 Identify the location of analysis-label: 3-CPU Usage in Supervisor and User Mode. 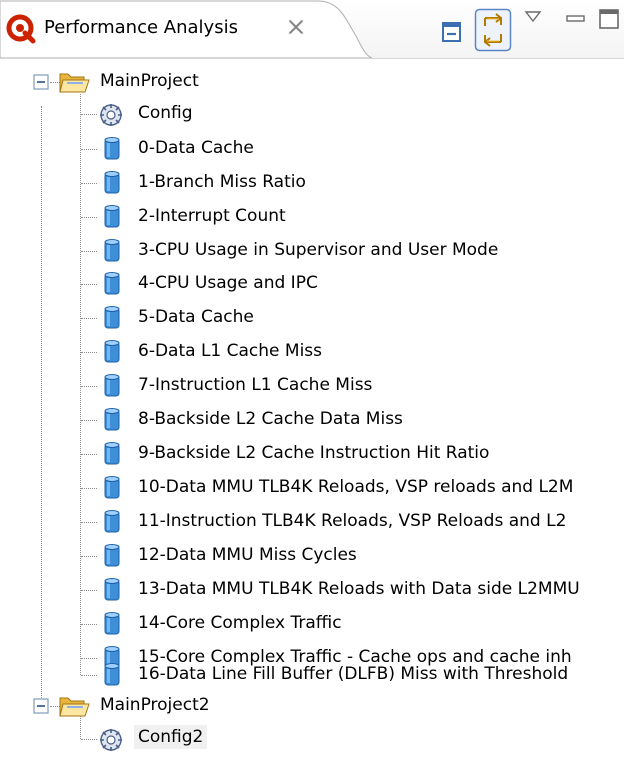
(318, 250).